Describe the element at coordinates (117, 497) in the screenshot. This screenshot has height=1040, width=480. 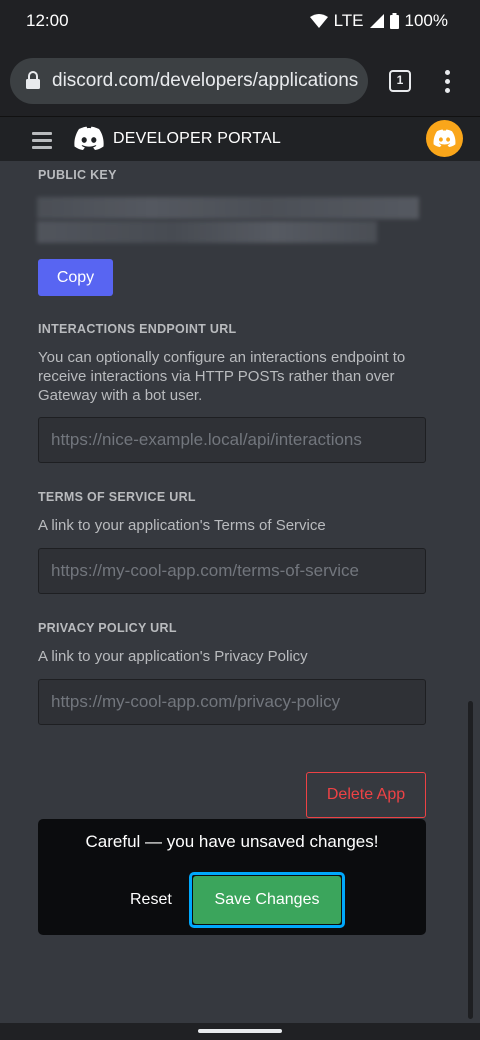
I see `terms-of-service-label: TERMS OF SERVICE URL` at that location.